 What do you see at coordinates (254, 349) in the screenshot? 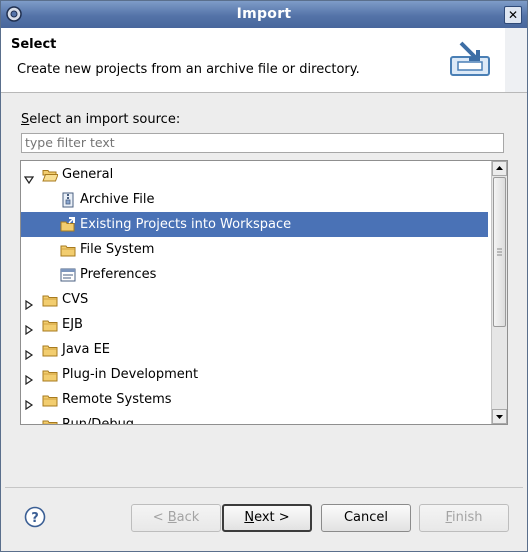
I see `tree-item-java-ee: Java EE` at bounding box center [254, 349].